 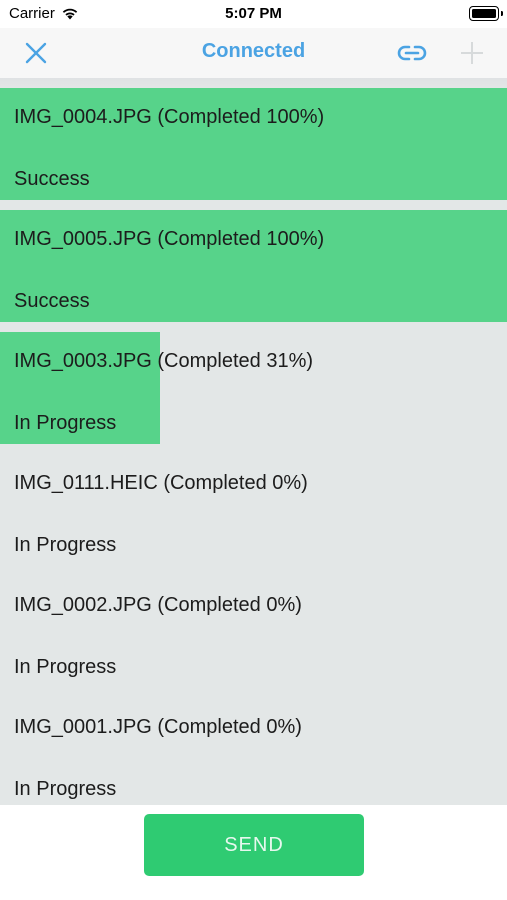 What do you see at coordinates (253, 637) in the screenshot?
I see `transfer-row: IMG_0002.JPG (Completed 0%) In Progress` at bounding box center [253, 637].